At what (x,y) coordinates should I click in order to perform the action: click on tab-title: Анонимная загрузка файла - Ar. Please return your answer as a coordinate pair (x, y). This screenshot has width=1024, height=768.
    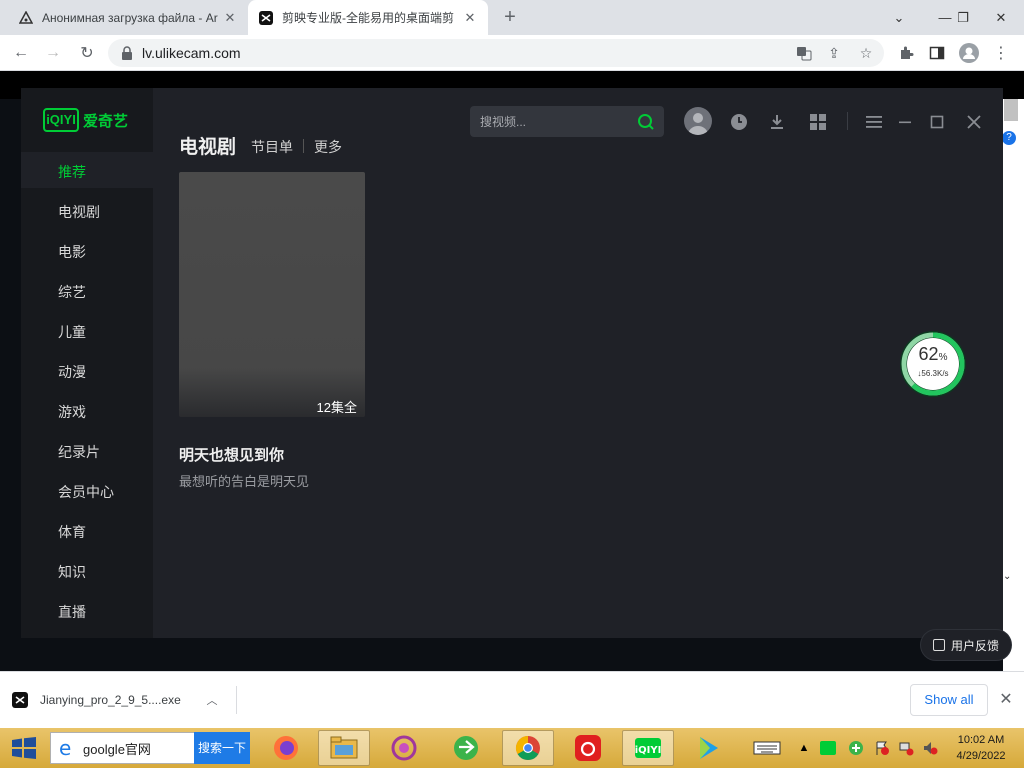
    Looking at the image, I should click on (130, 17).